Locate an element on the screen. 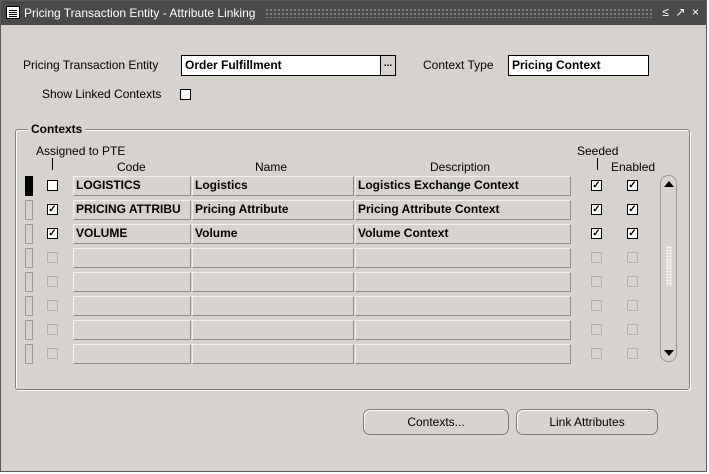  close-icon: × is located at coordinates (695, 12).